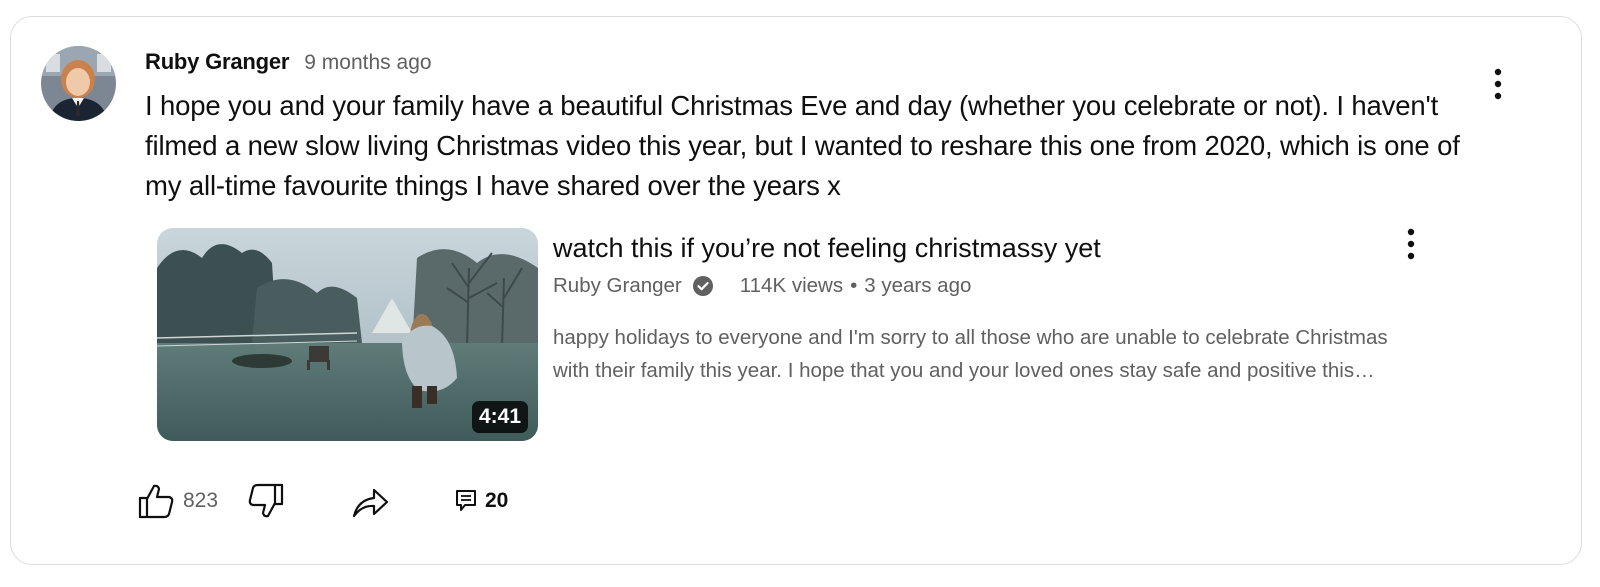 The height and width of the screenshot is (587, 1600). I want to click on share-icon, so click(370, 503).